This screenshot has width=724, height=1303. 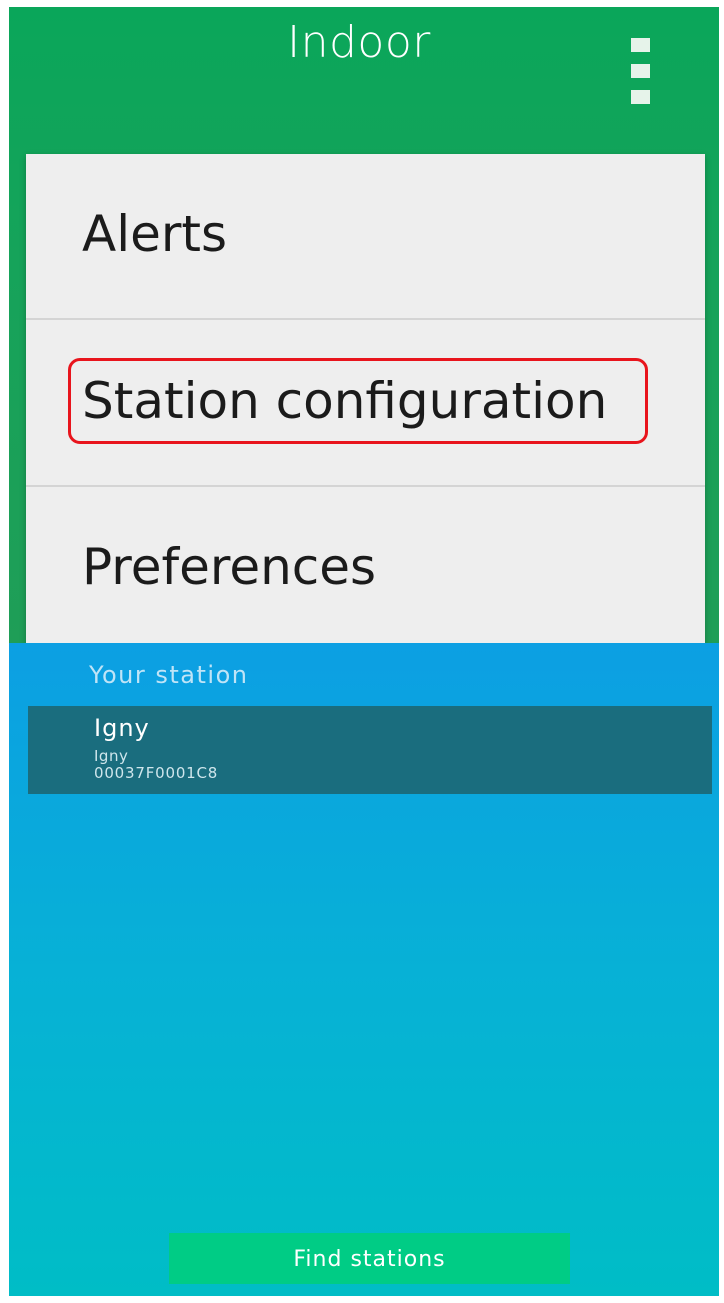 What do you see at coordinates (229, 567) in the screenshot?
I see `menu-item-label: Preferences` at bounding box center [229, 567].